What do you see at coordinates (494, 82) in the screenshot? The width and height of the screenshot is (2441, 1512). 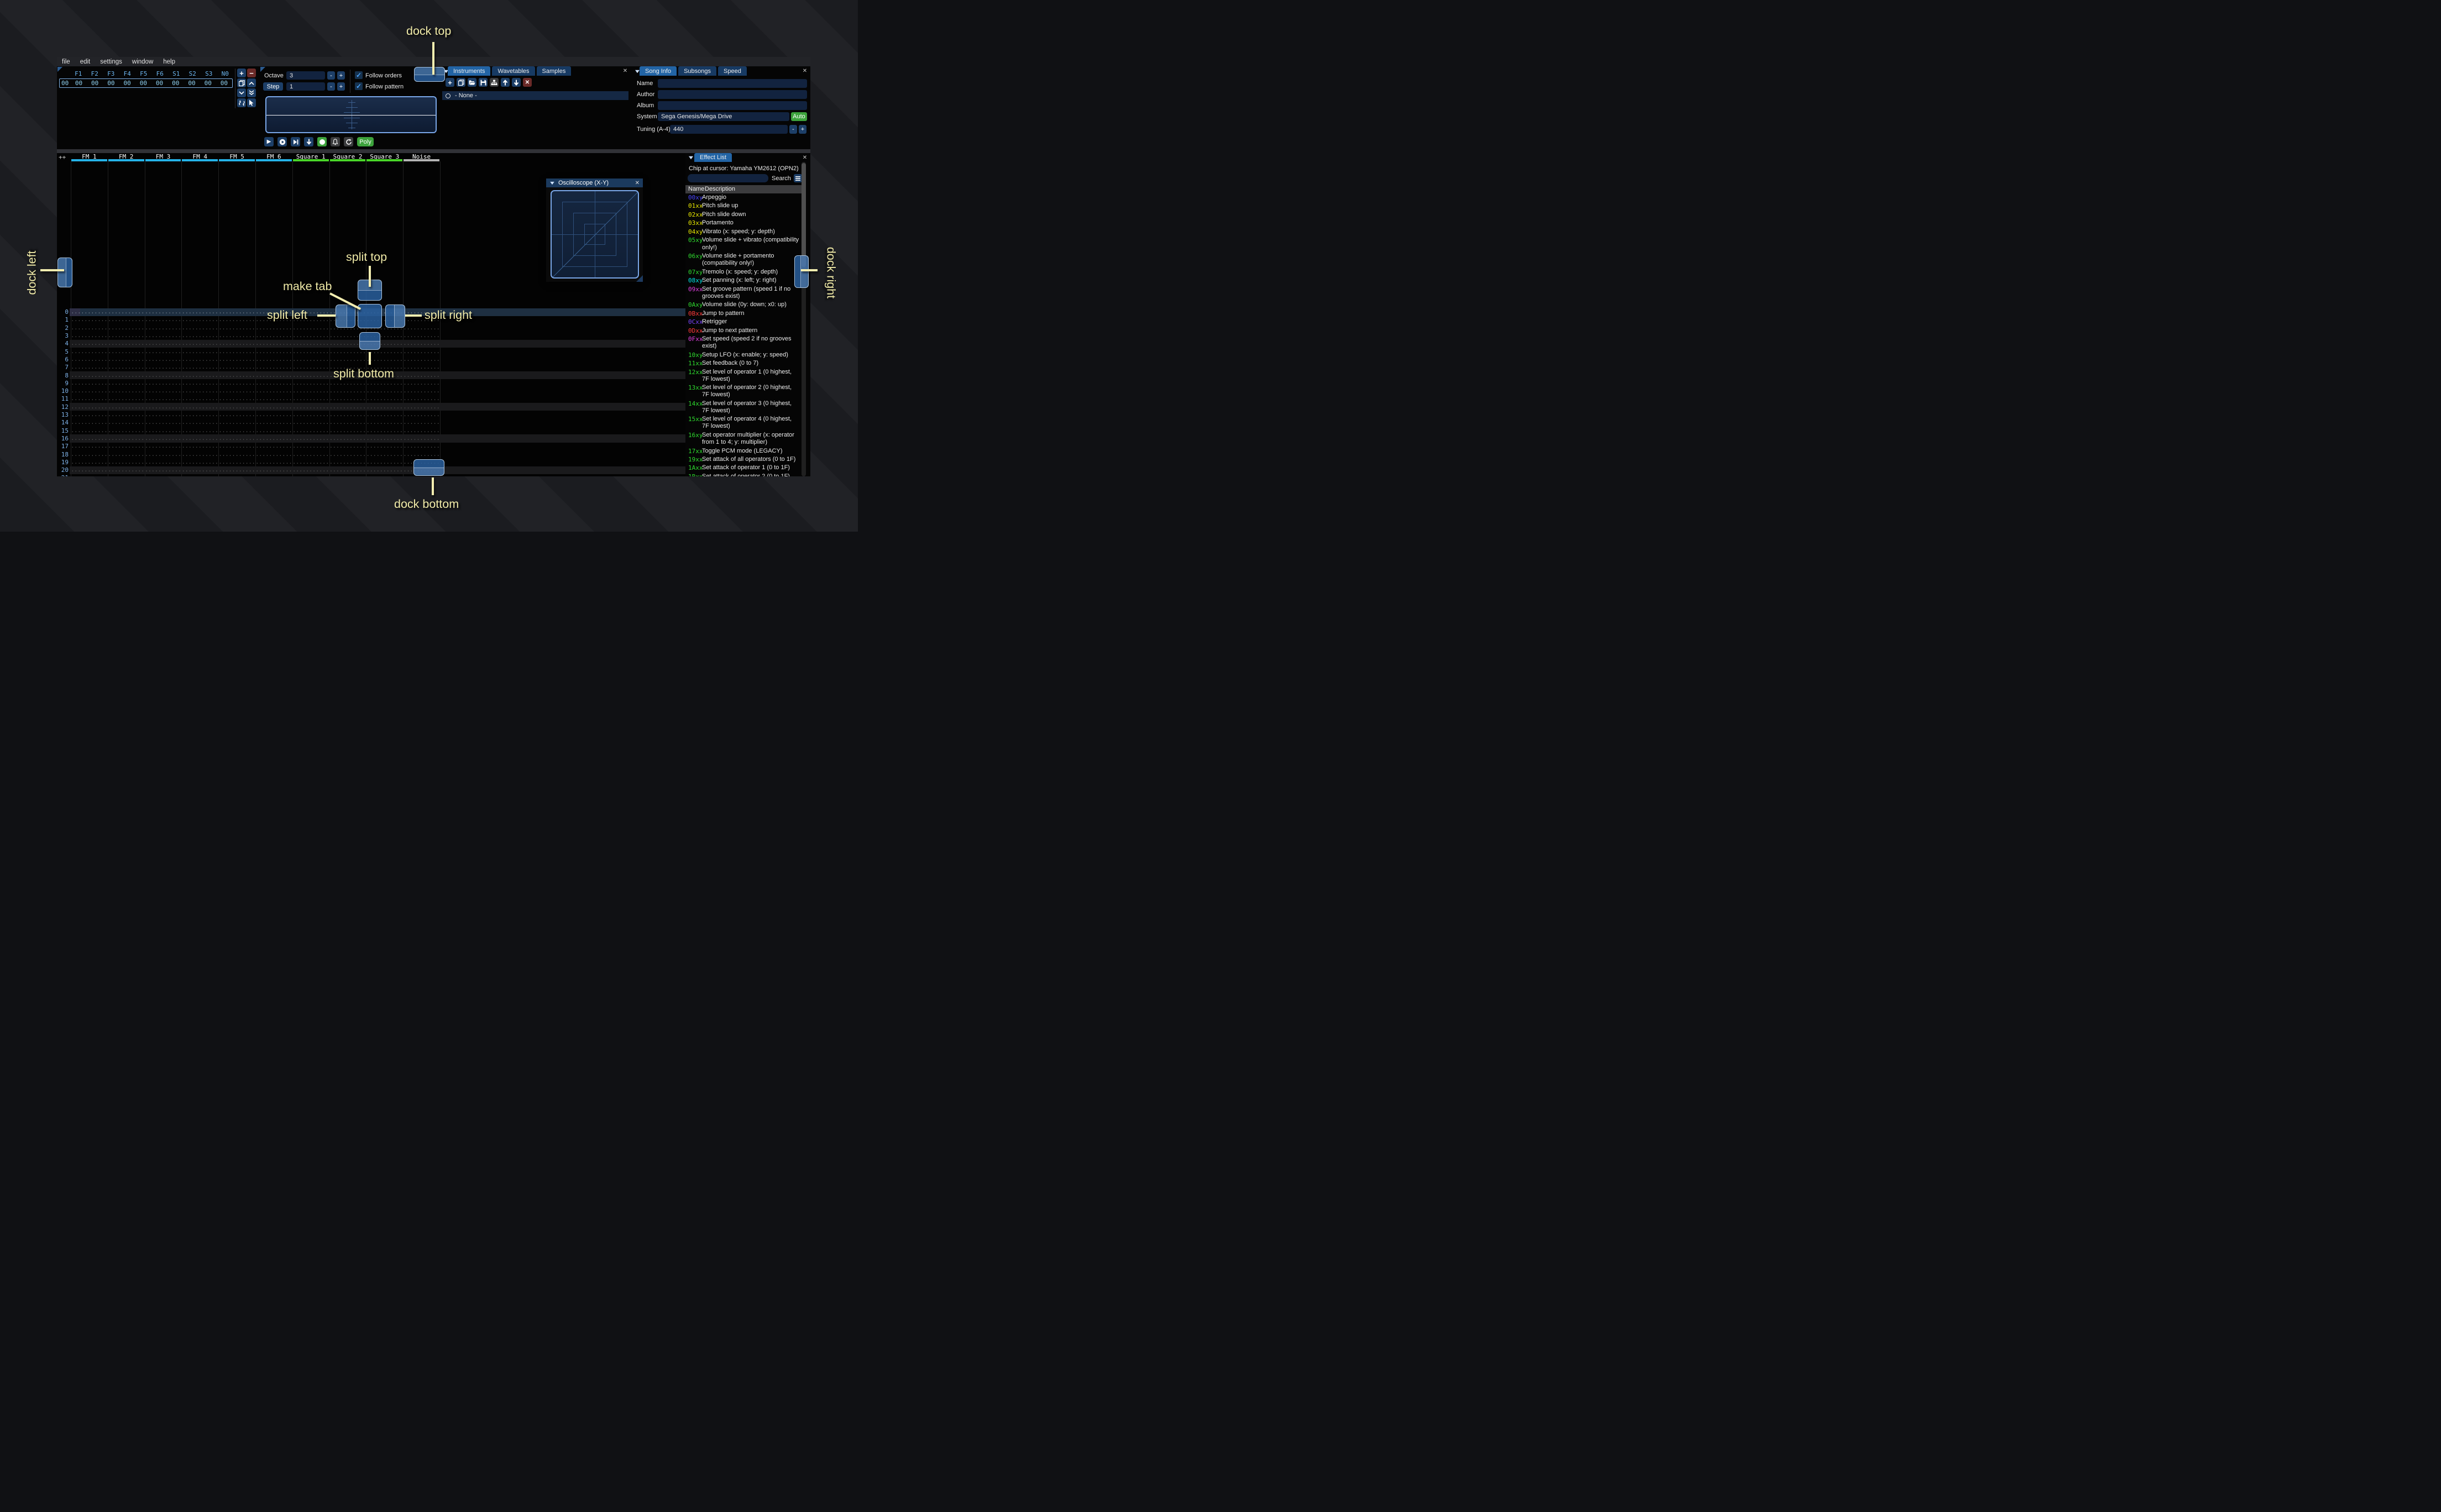 I see `instrument-folder-view-button` at bounding box center [494, 82].